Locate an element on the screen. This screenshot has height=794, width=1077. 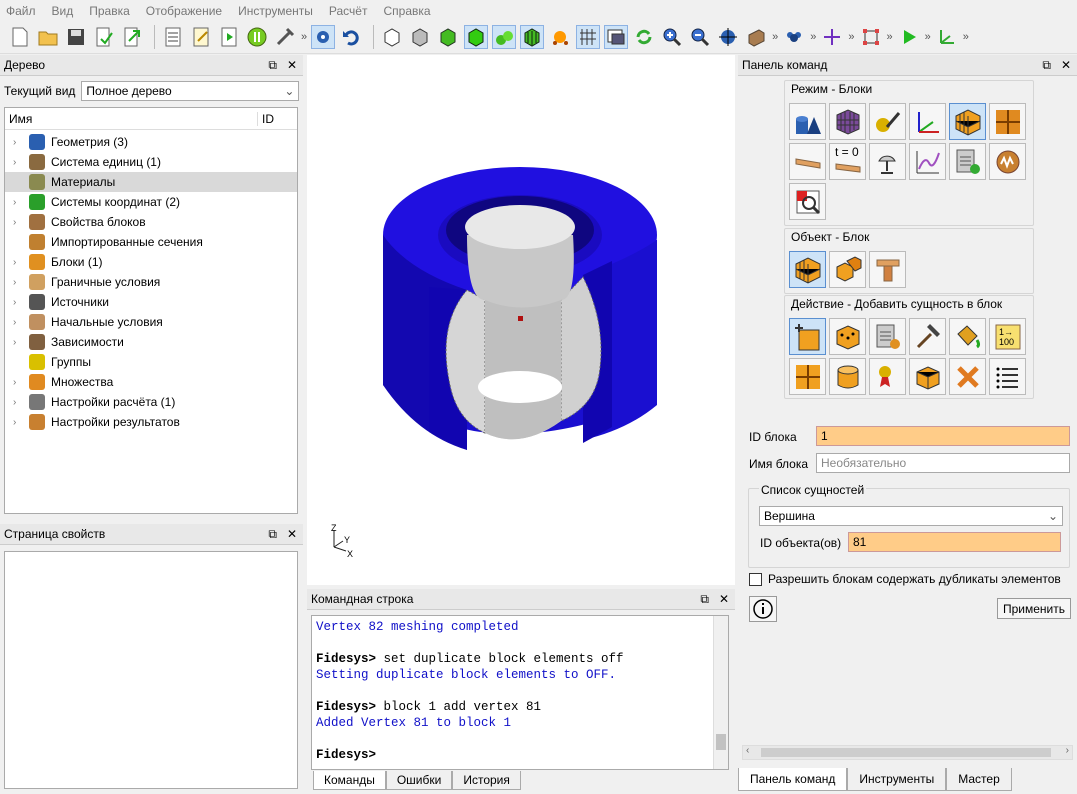
col-id: ID is located at coordinates (265, 118).